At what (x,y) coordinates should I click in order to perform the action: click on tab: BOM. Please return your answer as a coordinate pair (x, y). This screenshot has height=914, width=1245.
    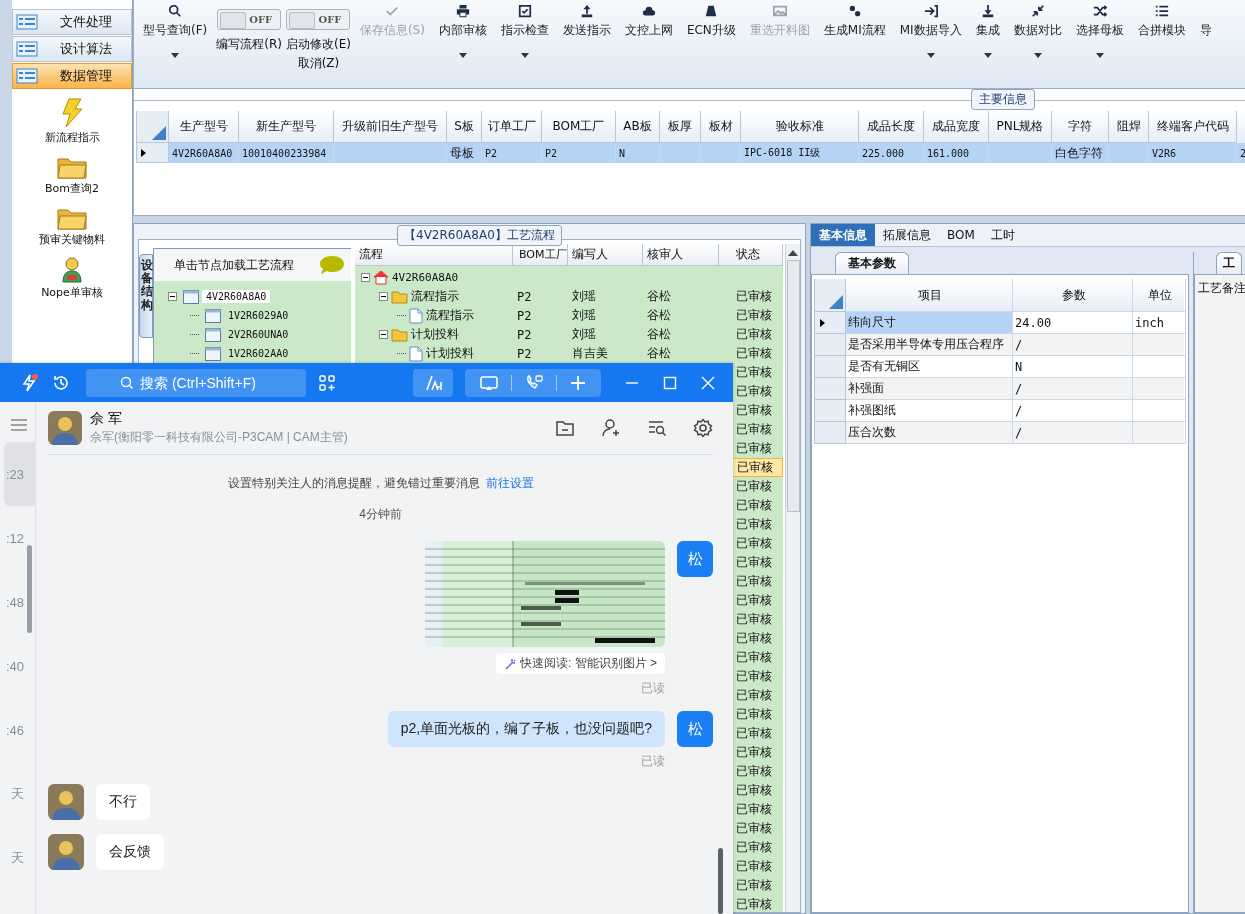
    Looking at the image, I should click on (961, 235).